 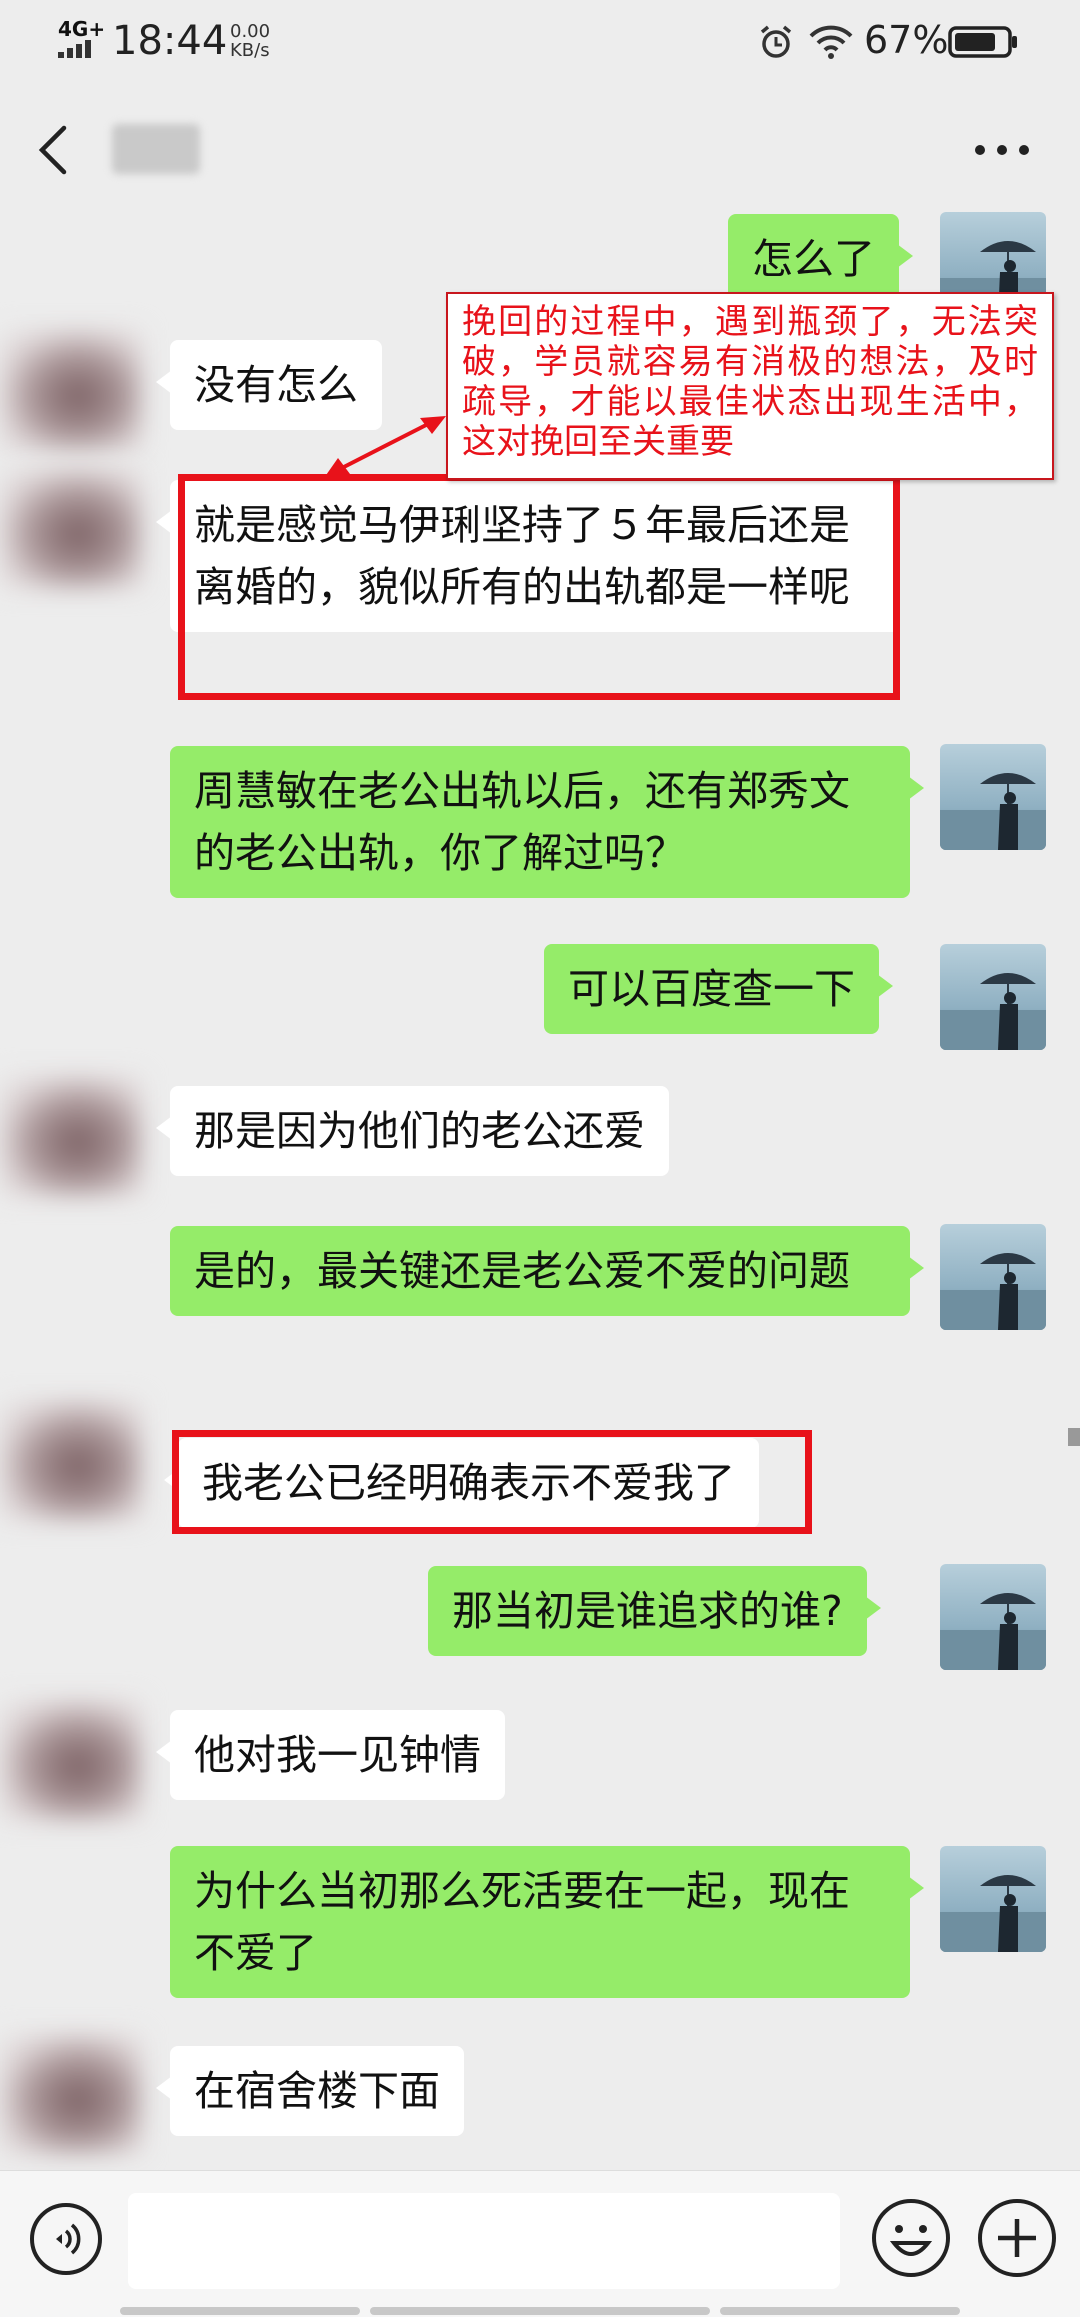 What do you see at coordinates (547, 822) in the screenshot?
I see `message-bubble: 周慧敏在老公出轨以后，还有郑秀文的老公出轨，你了解过吗？` at bounding box center [547, 822].